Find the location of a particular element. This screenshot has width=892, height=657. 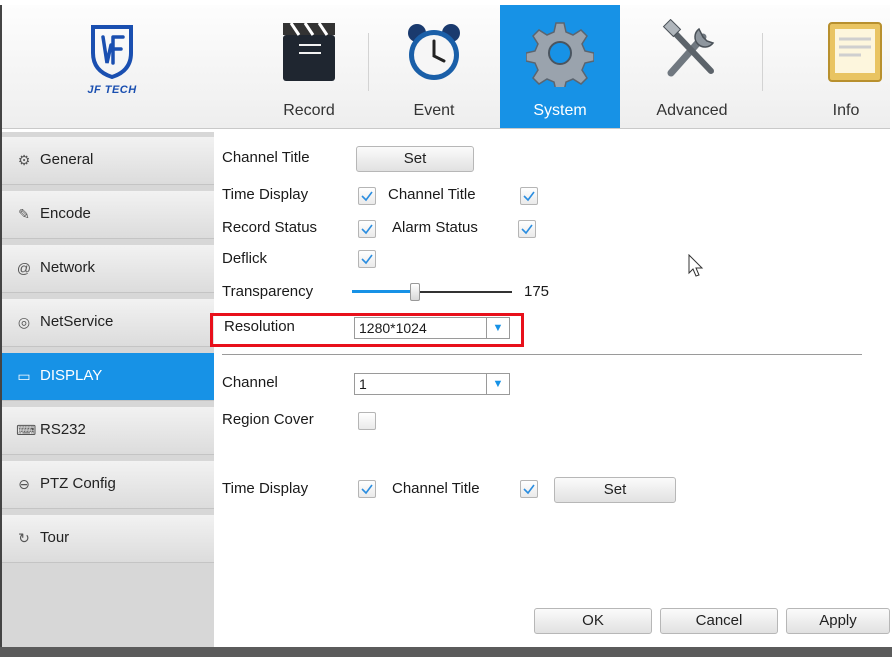

region-cover-label: Region Cover is located at coordinates (268, 419).